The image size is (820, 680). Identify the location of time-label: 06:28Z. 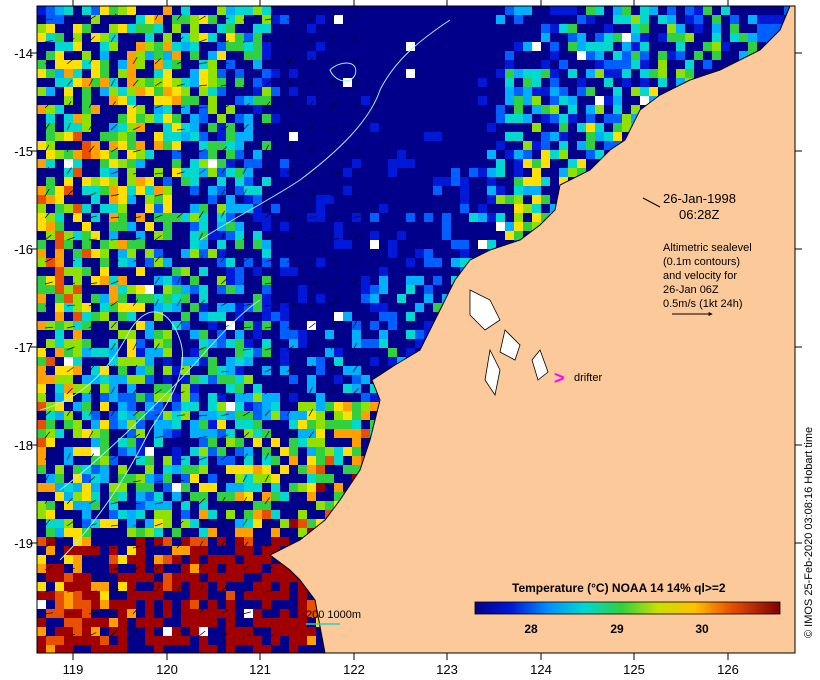
(699, 214).